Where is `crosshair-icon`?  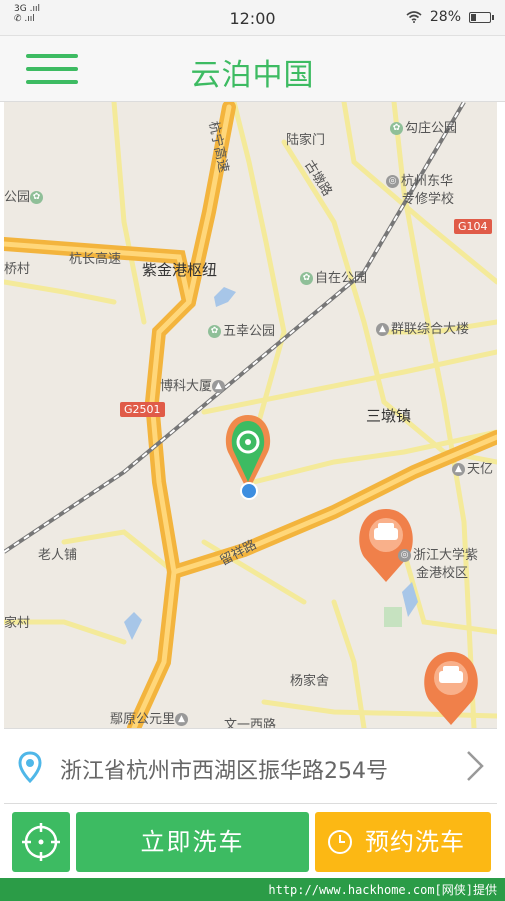 crosshair-icon is located at coordinates (41, 842).